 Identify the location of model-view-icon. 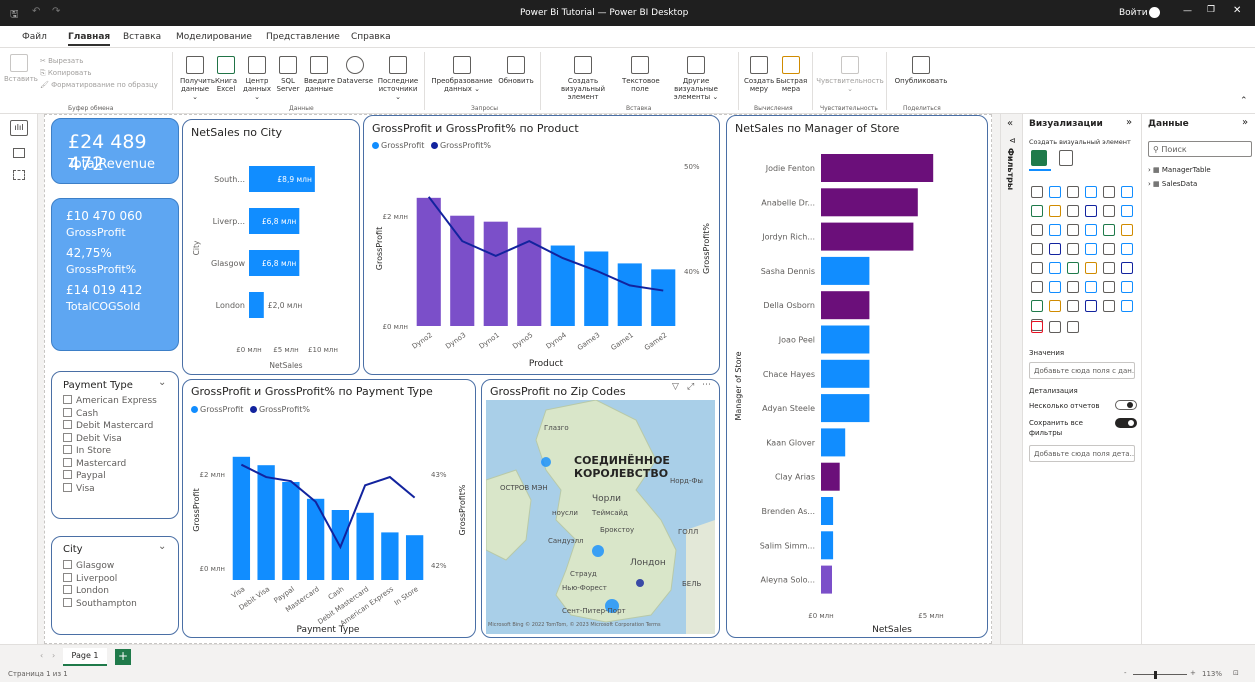
(19, 175).